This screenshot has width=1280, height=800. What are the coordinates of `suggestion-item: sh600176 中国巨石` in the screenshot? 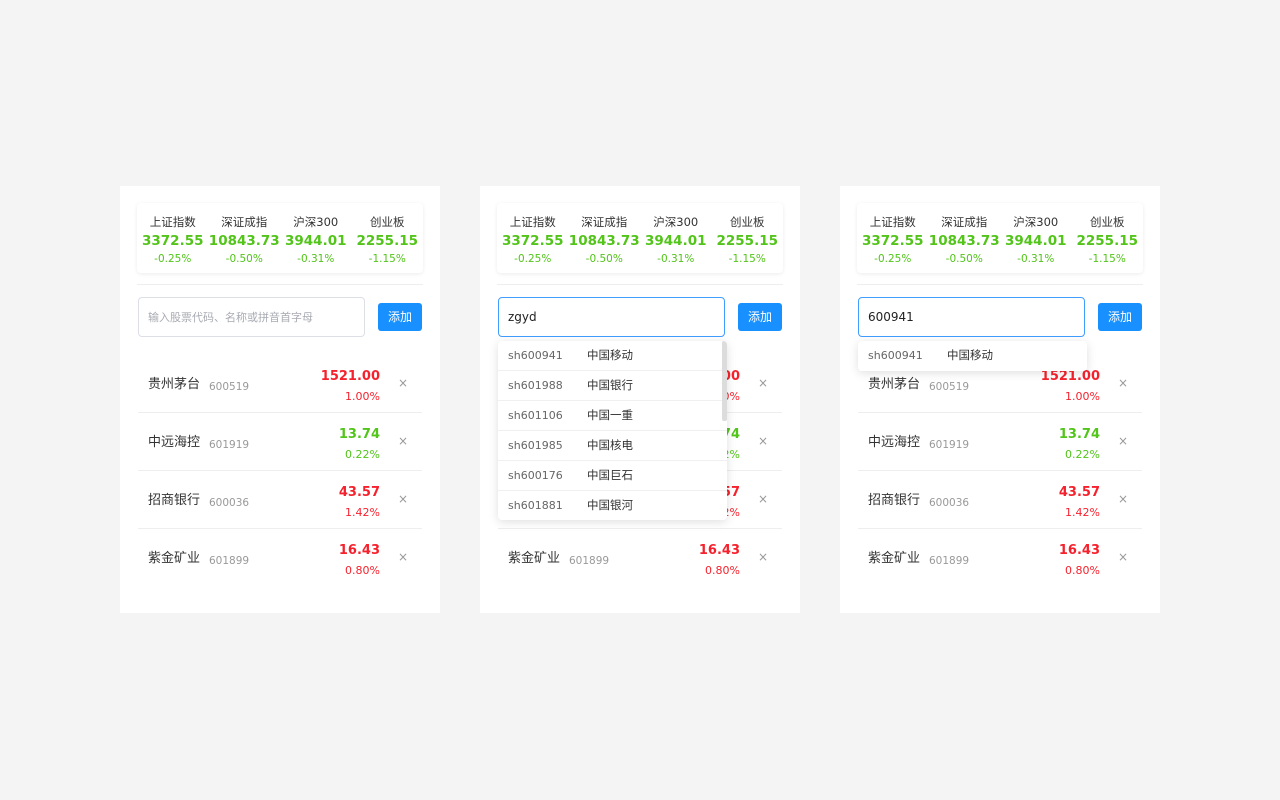 It's located at (612, 476).